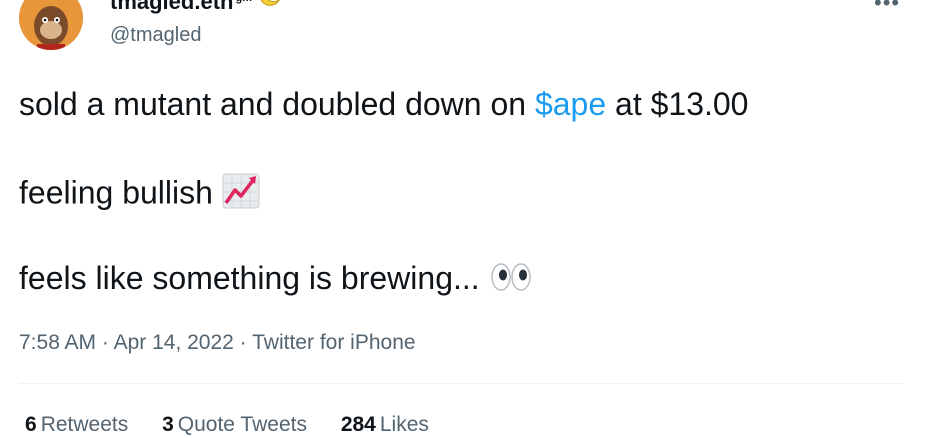 The image size is (925, 438). I want to click on tweet-text-1a: sold a mutant and doubled down on, so click(277, 104).